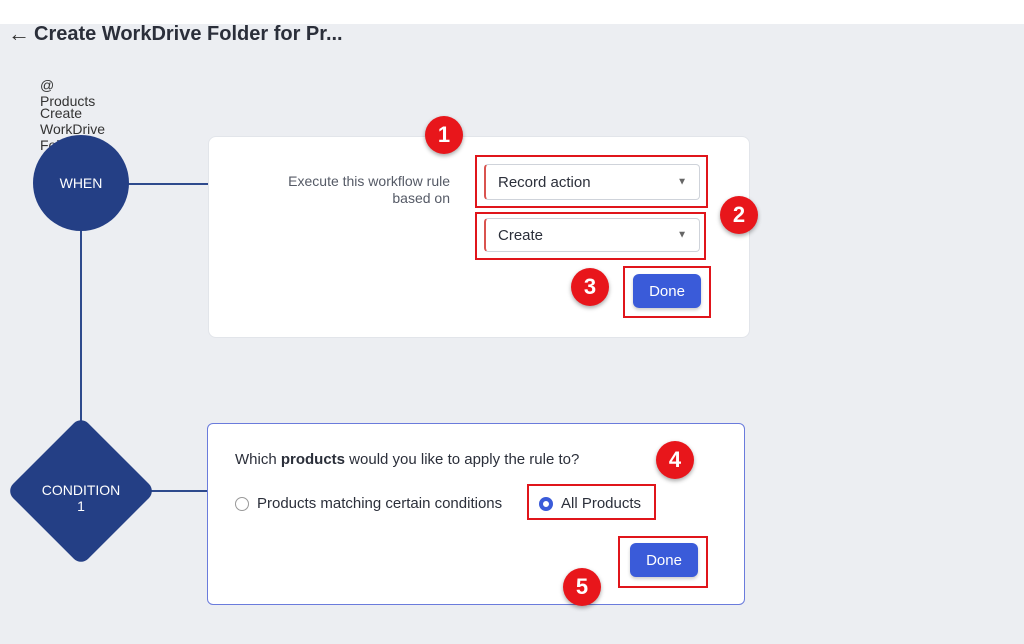 This screenshot has width=1024, height=644. I want to click on condition-node-label: CONDITION 1, so click(81, 498).